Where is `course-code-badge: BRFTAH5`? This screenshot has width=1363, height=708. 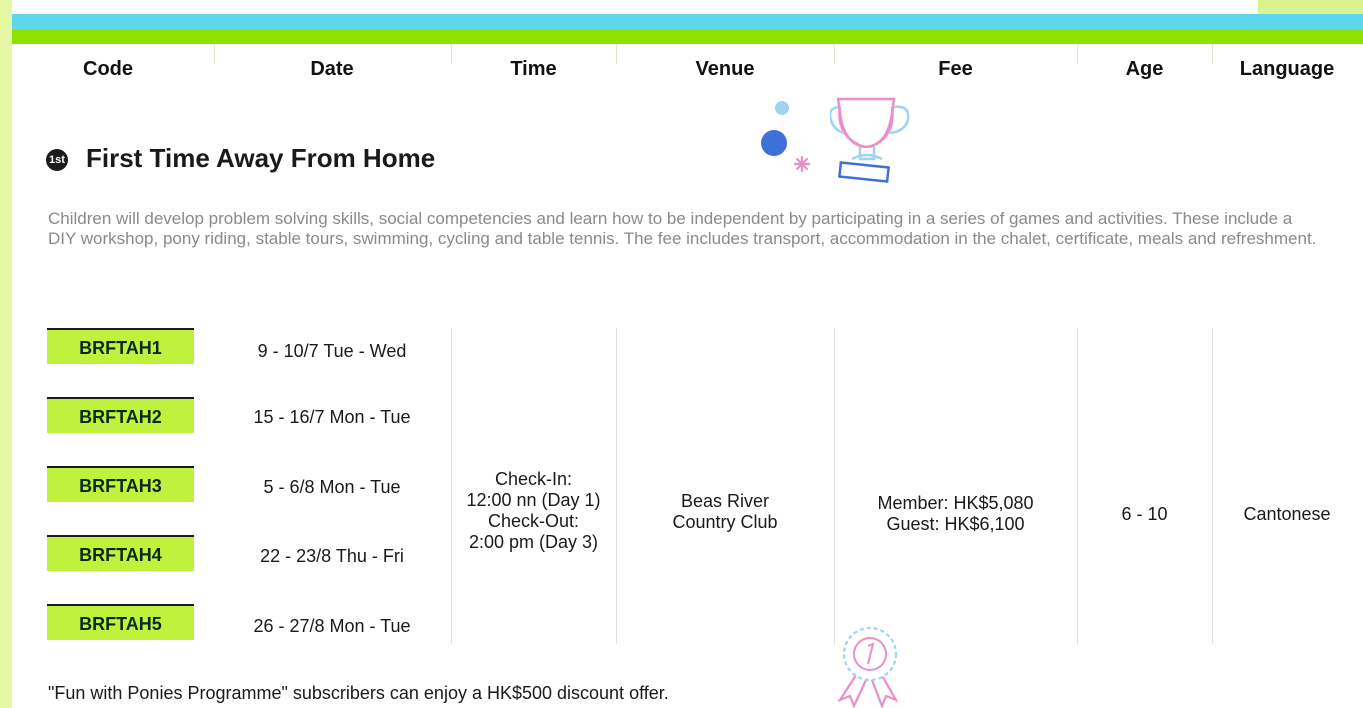 course-code-badge: BRFTAH5 is located at coordinates (120, 622).